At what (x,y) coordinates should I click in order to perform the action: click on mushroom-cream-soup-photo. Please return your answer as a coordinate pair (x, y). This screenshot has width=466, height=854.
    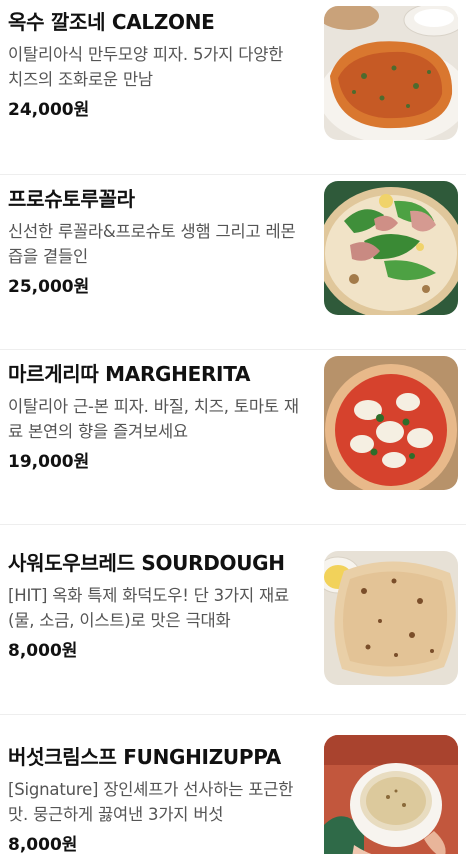
    Looking at the image, I should click on (391, 794).